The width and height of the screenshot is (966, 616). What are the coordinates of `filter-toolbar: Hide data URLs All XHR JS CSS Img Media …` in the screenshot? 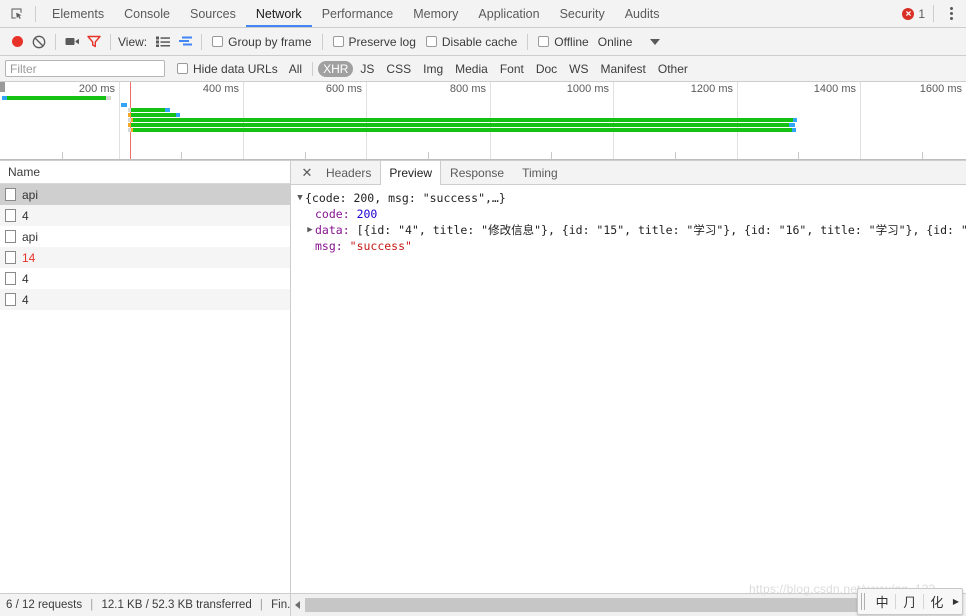 It's located at (483, 69).